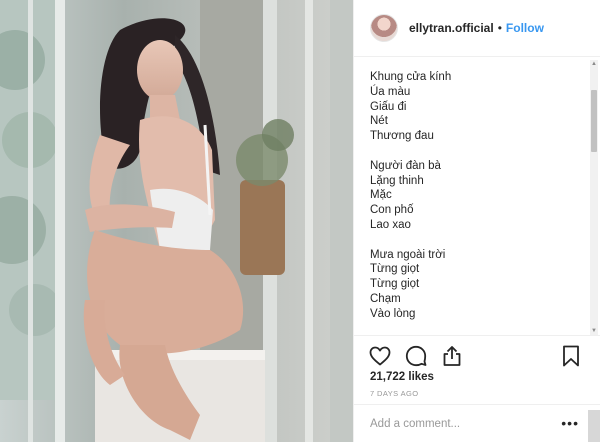 This screenshot has height=442, width=600. I want to click on caption-line: Thương đau, so click(402, 136).